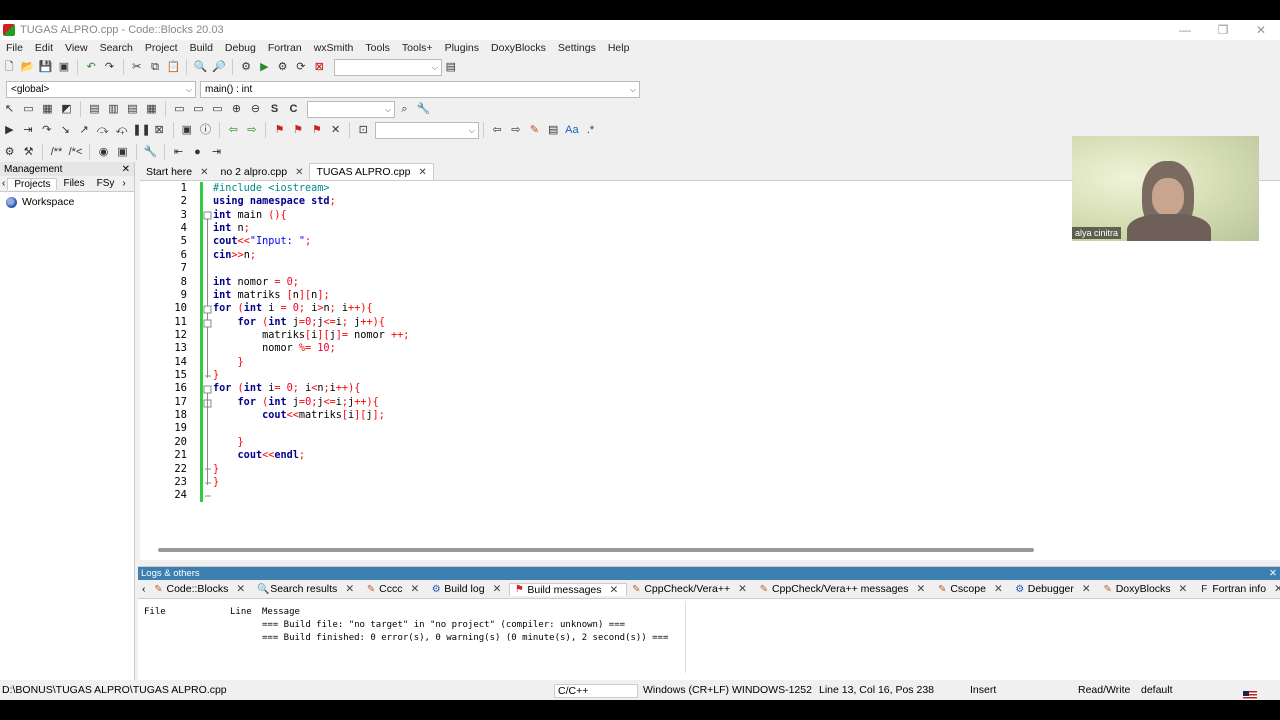  I want to click on maximize-button: ❐, so click(1223, 30).